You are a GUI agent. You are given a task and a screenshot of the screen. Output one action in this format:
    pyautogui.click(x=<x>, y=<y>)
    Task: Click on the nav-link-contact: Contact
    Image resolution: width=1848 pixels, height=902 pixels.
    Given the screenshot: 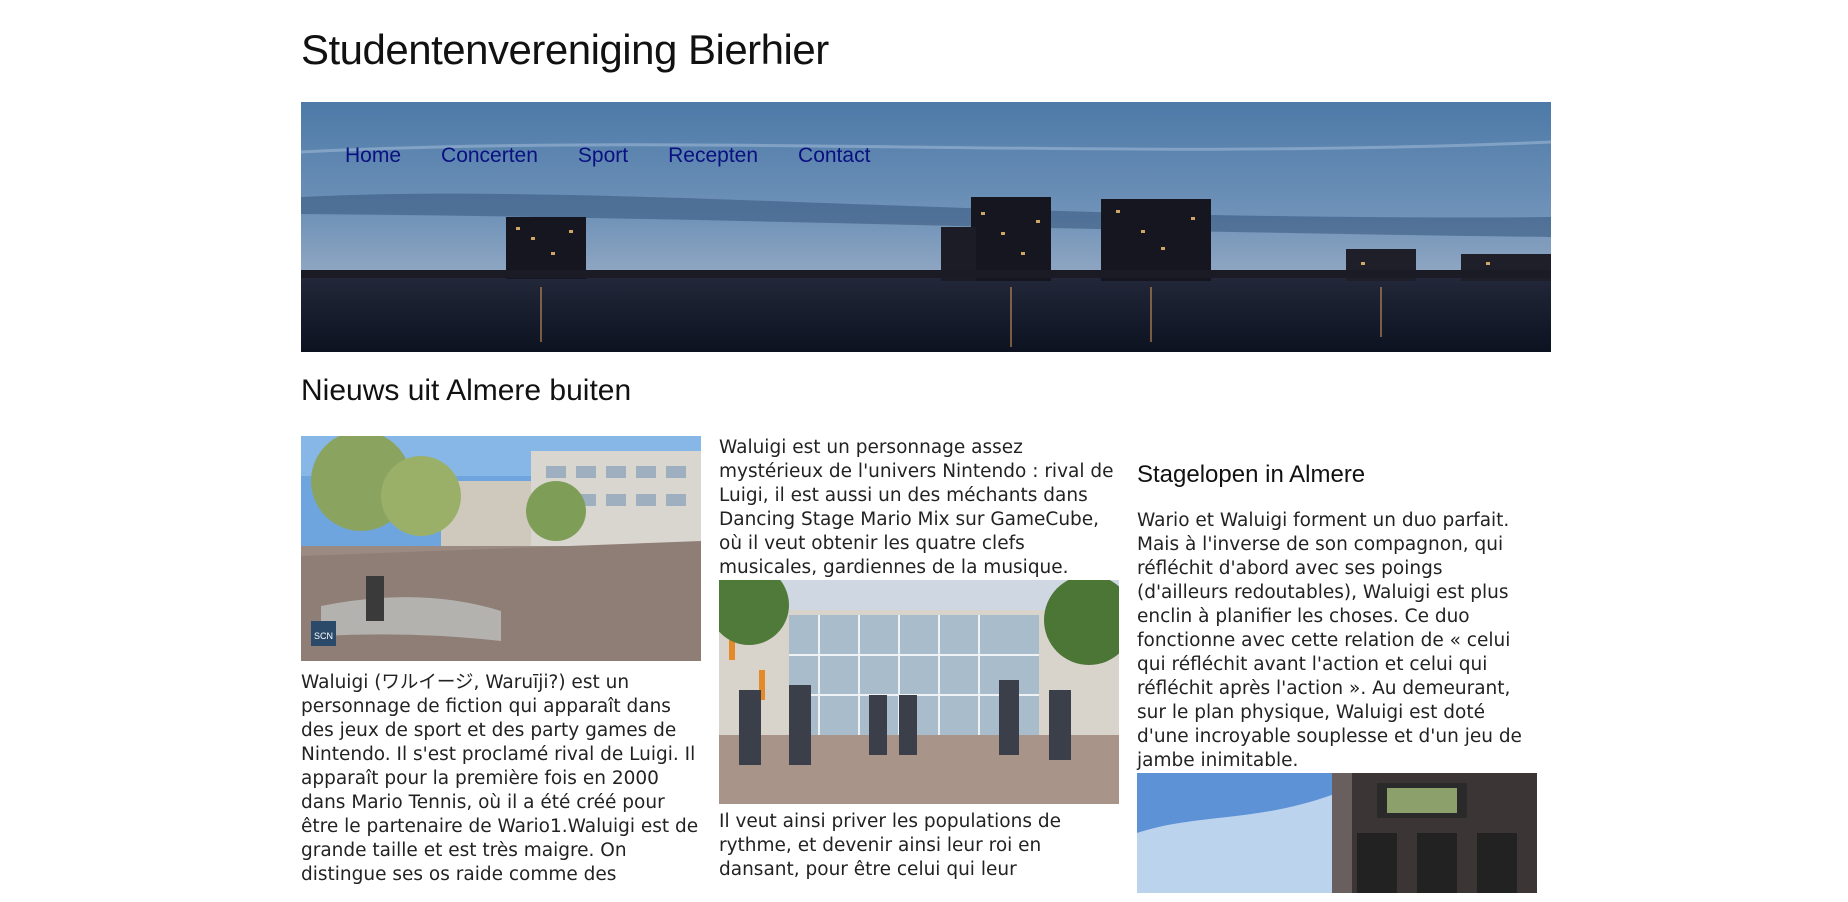 What is the action you would take?
    pyautogui.click(x=834, y=155)
    